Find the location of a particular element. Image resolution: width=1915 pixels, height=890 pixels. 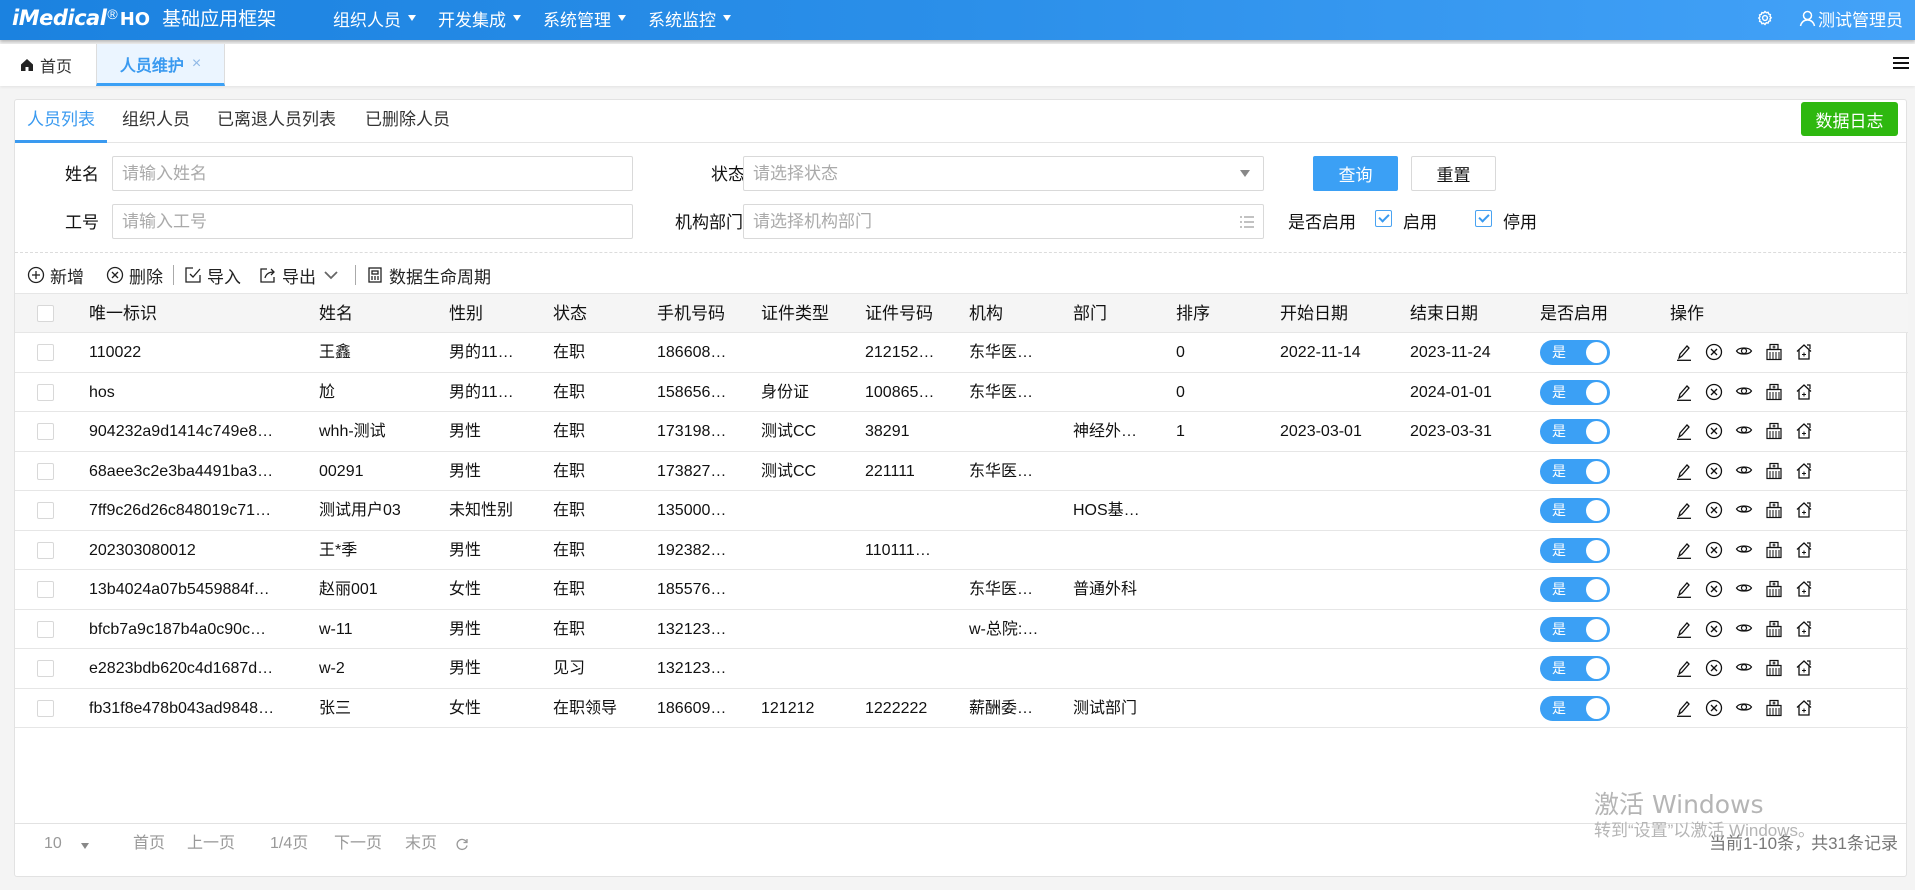

nav-dev-integration: 开发集成 is located at coordinates (479, 18).